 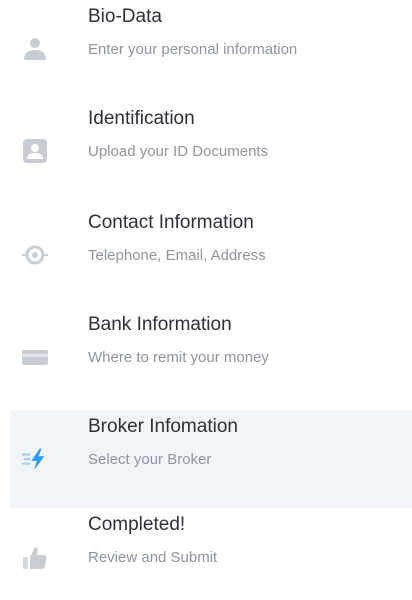 What do you see at coordinates (177, 255) in the screenshot?
I see `step-subtitle: Telephone, Email, Address` at bounding box center [177, 255].